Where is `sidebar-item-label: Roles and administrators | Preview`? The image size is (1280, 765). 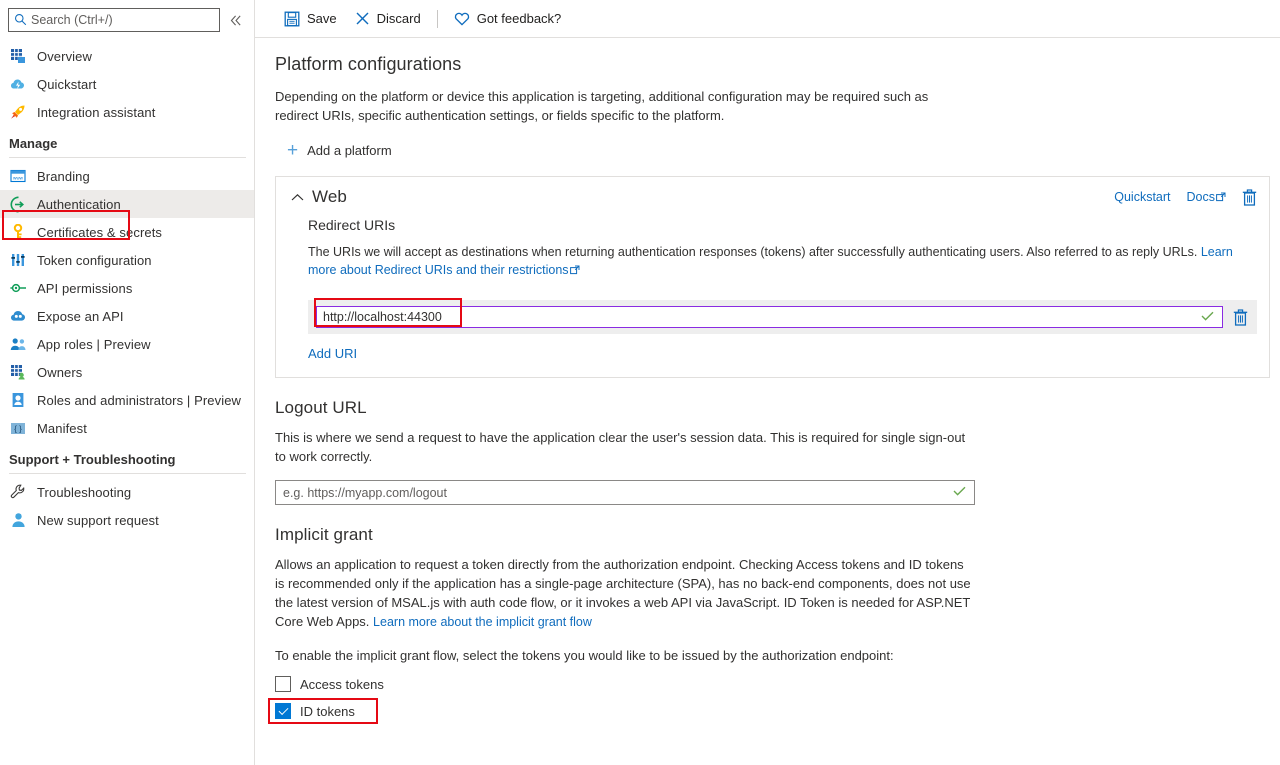 sidebar-item-label: Roles and administrators | Preview is located at coordinates (139, 400).